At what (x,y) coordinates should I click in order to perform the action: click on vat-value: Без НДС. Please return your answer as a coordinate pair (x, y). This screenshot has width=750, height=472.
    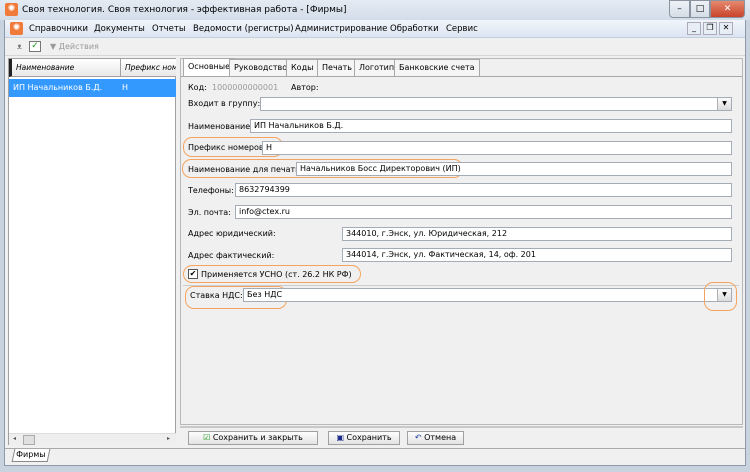
    Looking at the image, I should click on (265, 294).